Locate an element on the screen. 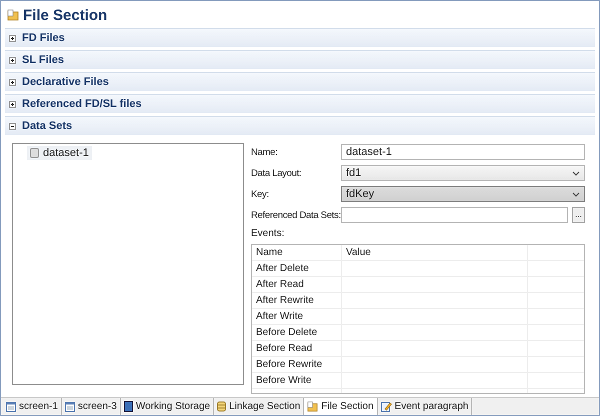 The width and height of the screenshot is (600, 416). cylinder-icon is located at coordinates (221, 406).